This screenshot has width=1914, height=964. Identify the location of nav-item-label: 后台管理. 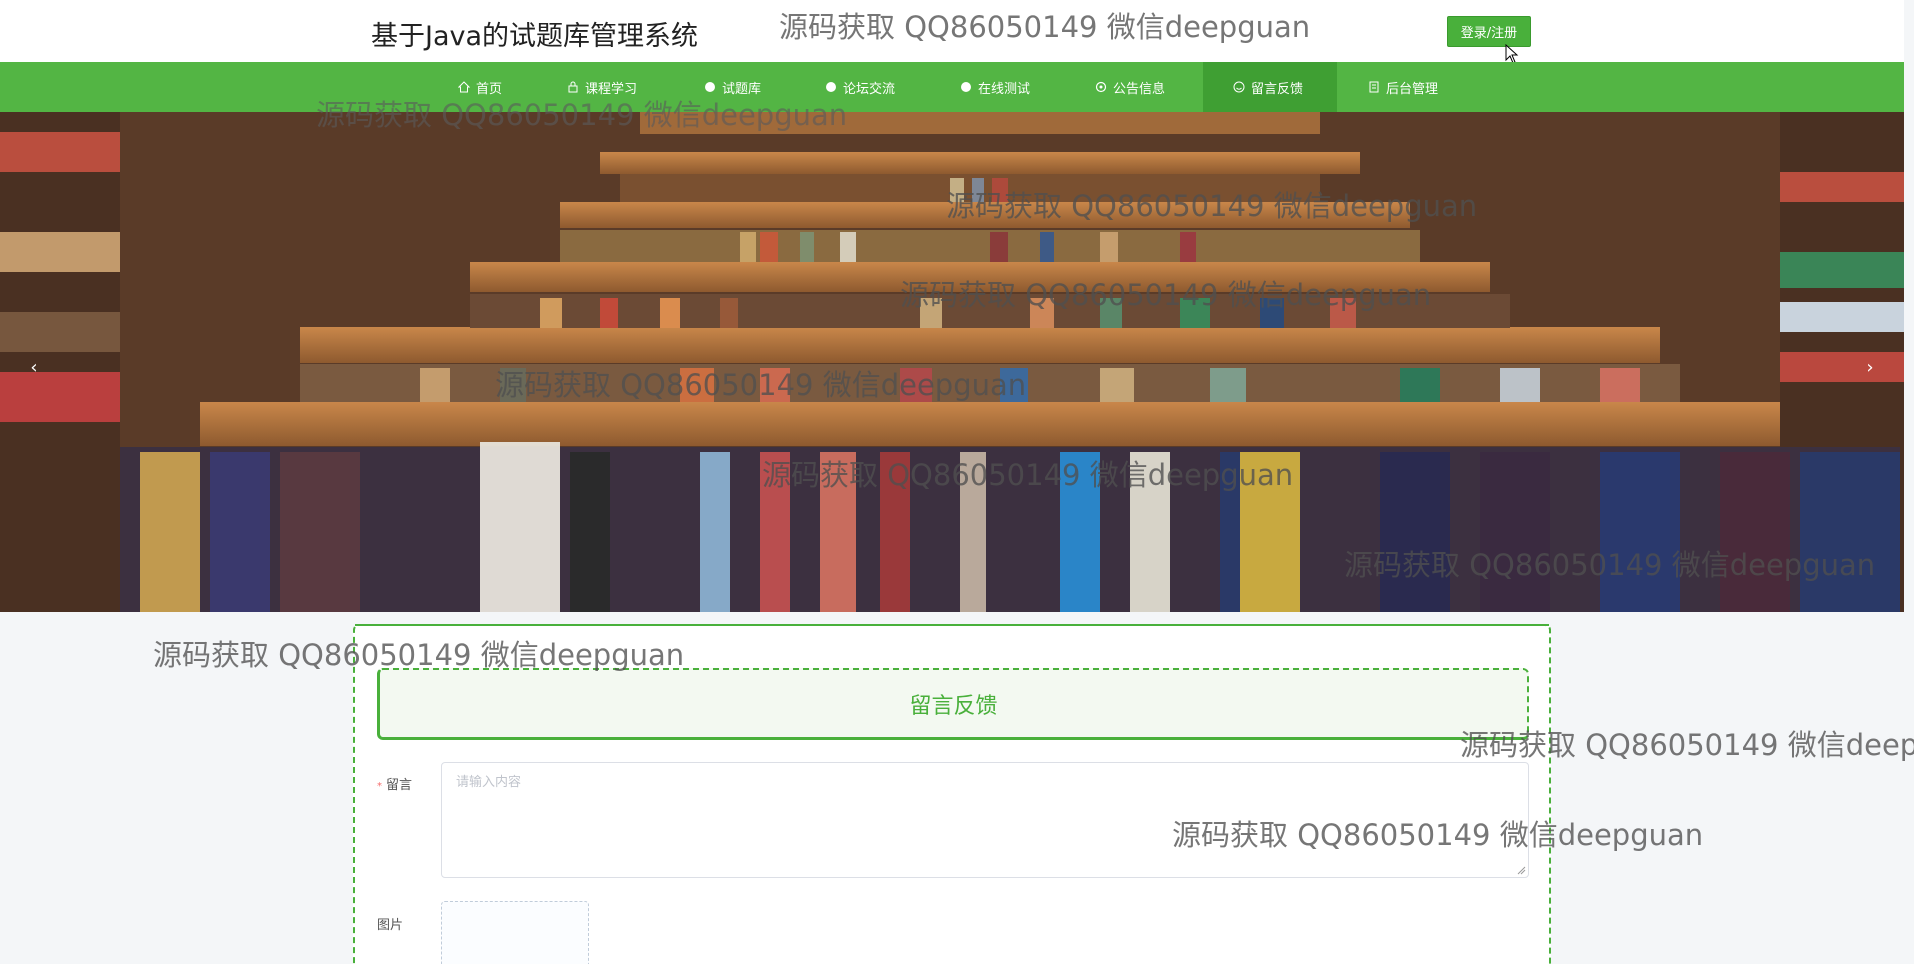
(1412, 89).